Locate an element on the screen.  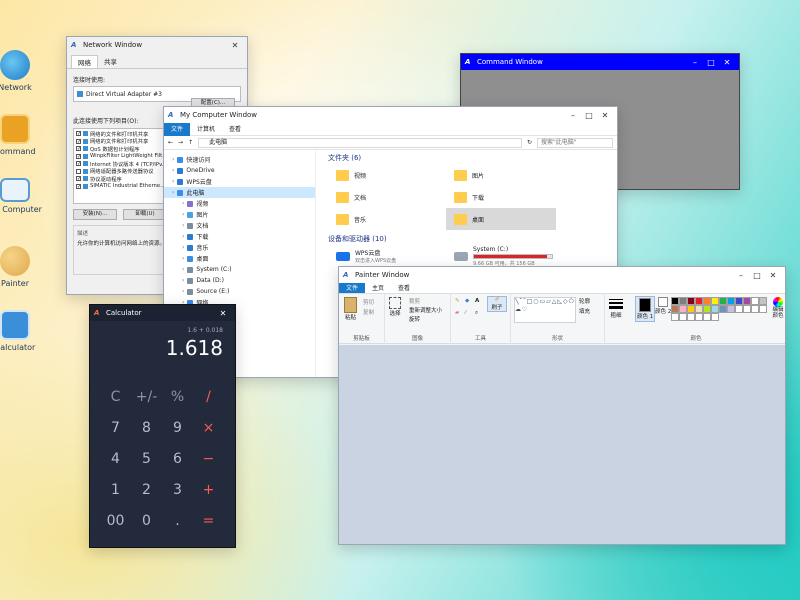
crop-button: 裁剪 is located at coordinates (414, 301).